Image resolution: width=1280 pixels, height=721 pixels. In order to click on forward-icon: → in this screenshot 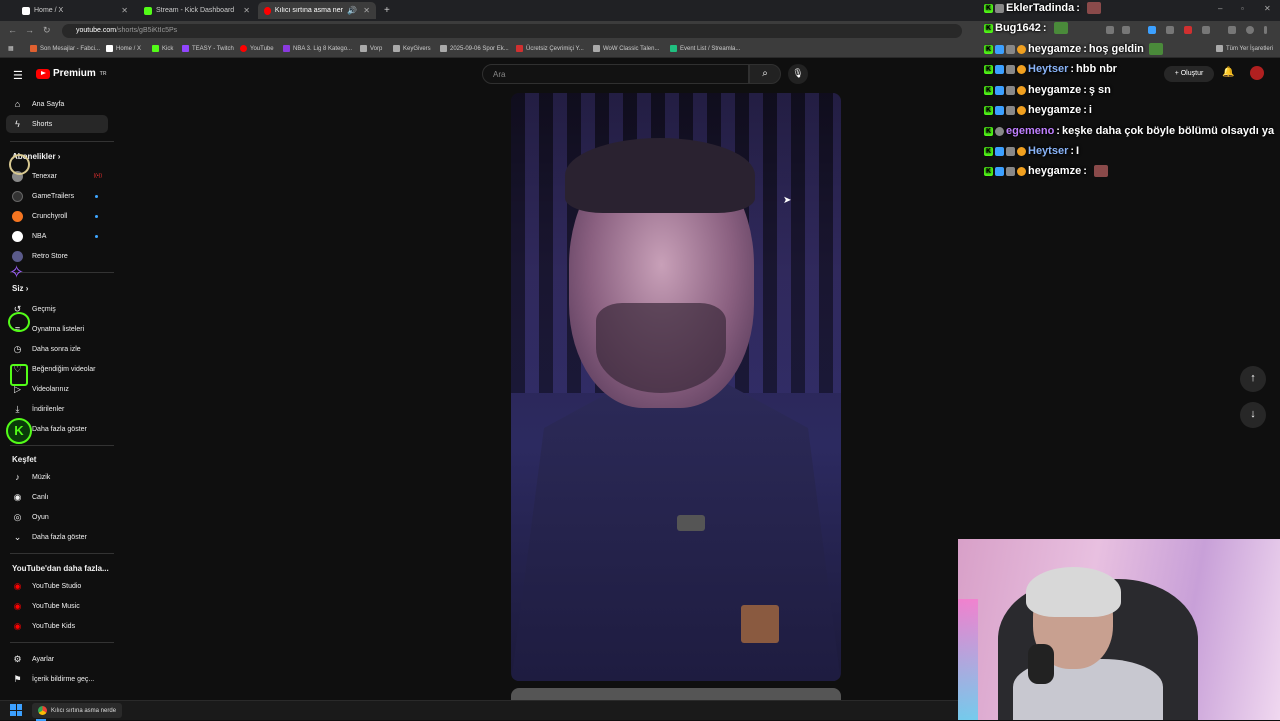, I will do `click(29, 30)`.